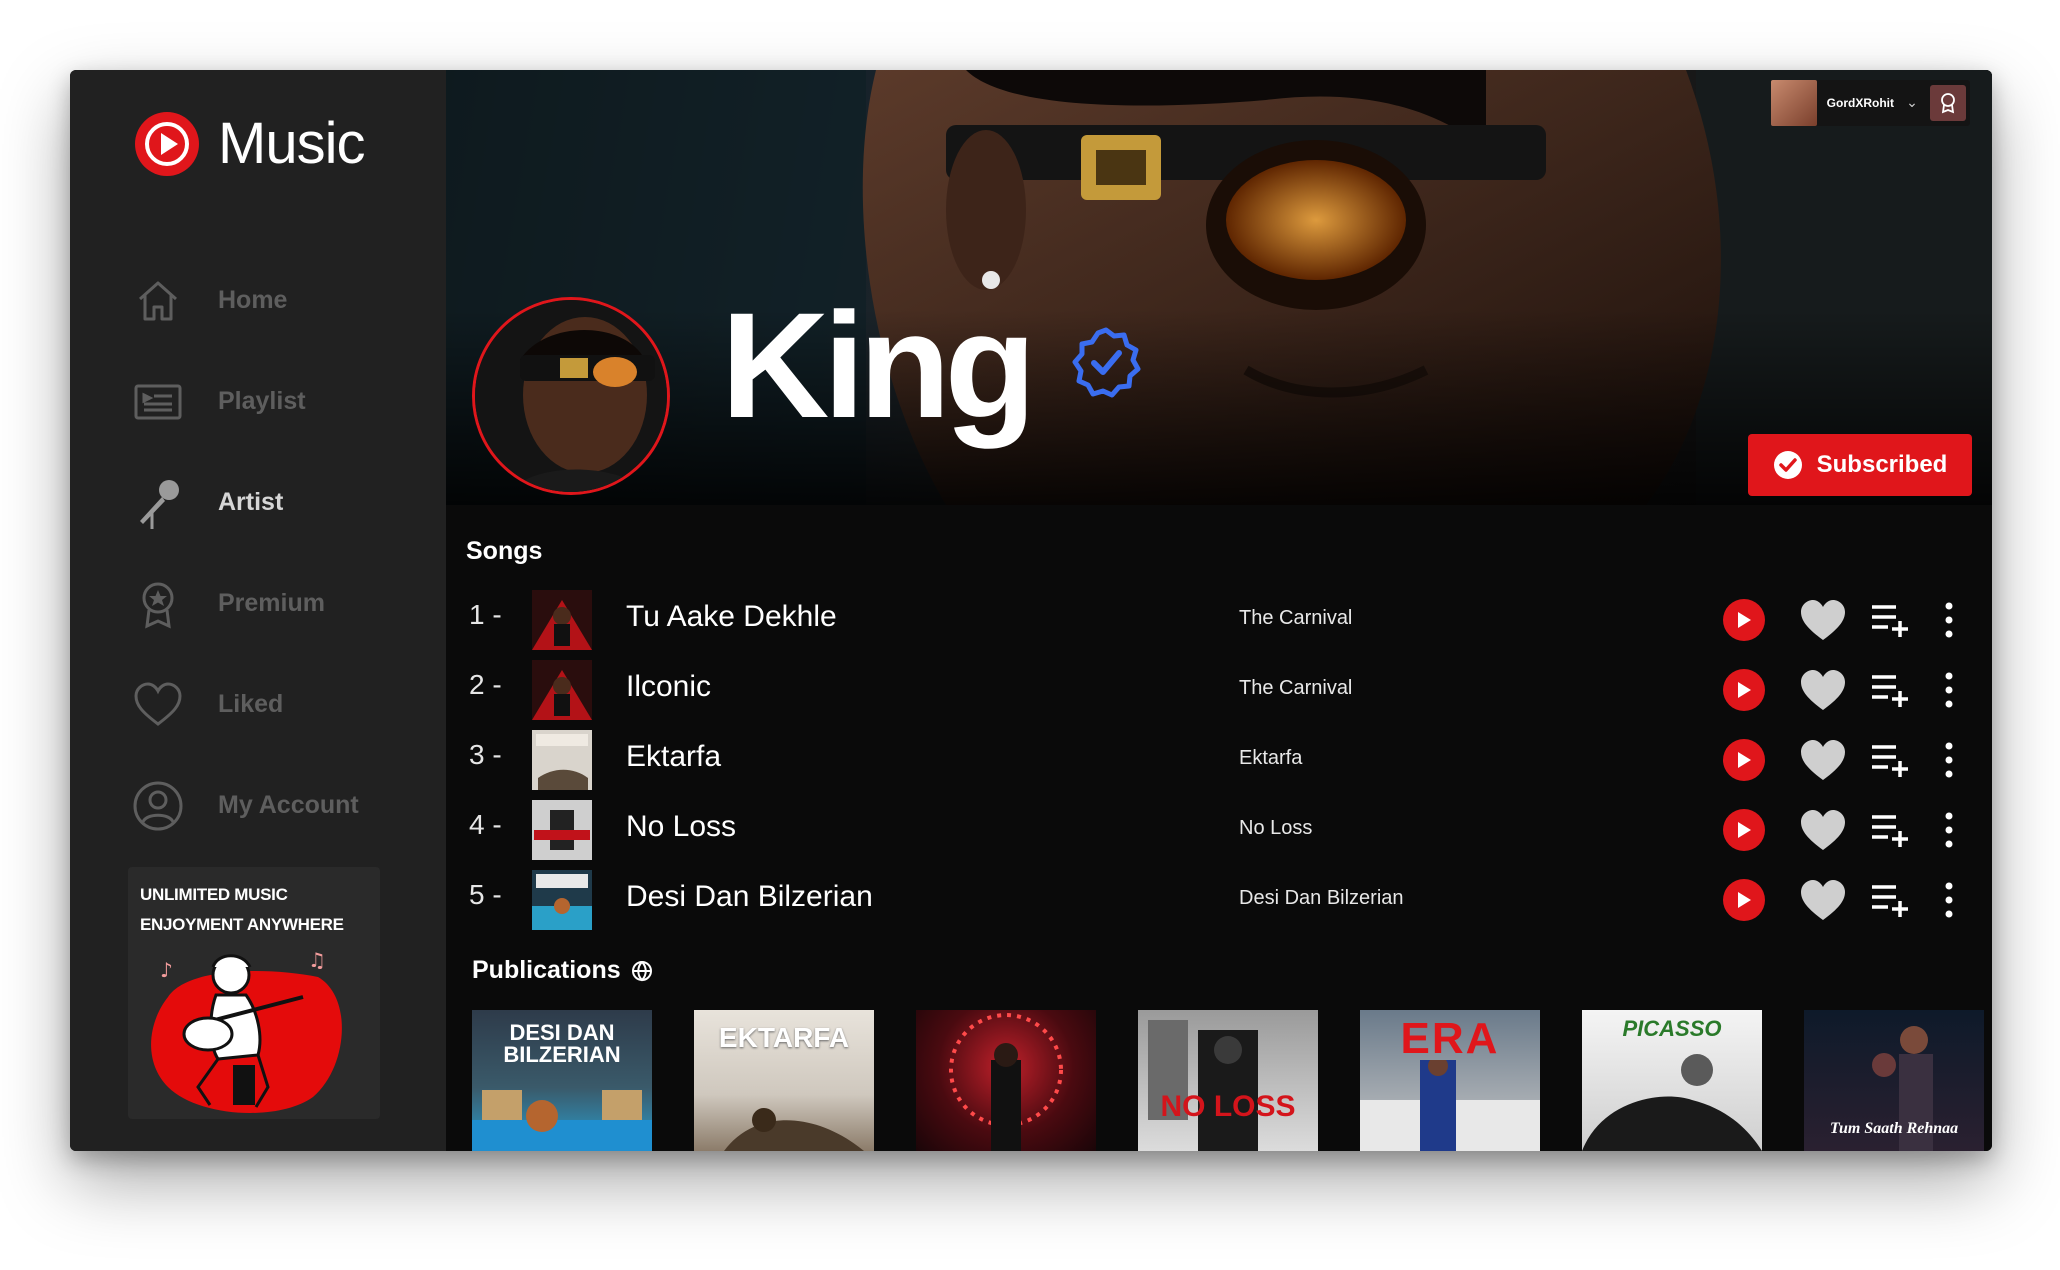 This screenshot has height=1270, width=2060. What do you see at coordinates (485, 684) in the screenshot?
I see `song-number: 2 -` at bounding box center [485, 684].